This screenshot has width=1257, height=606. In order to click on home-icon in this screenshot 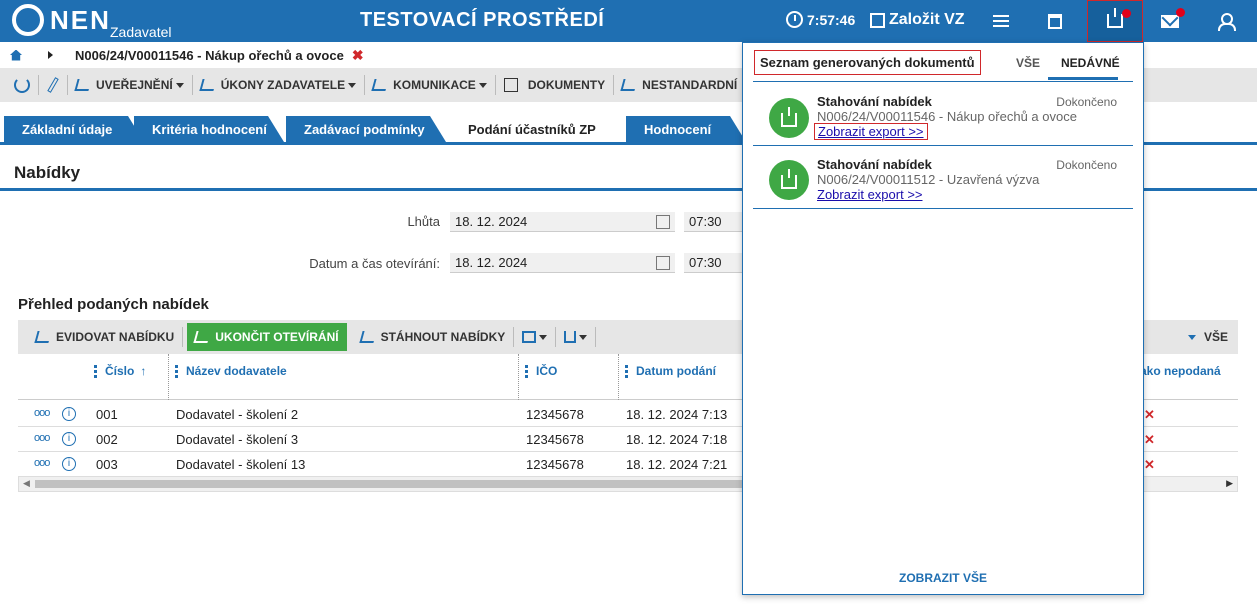, I will do `click(16, 55)`.